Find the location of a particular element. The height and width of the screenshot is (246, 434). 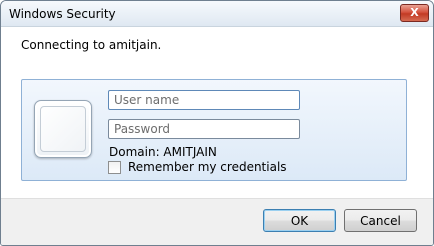

user-tile-icon is located at coordinates (63, 129).